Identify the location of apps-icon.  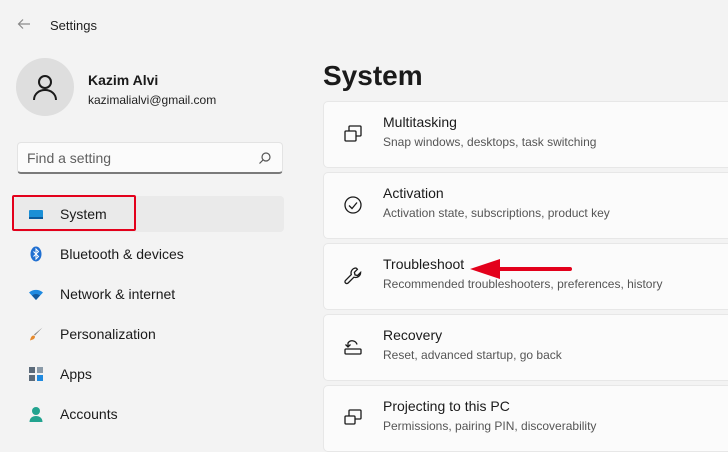
(36, 374).